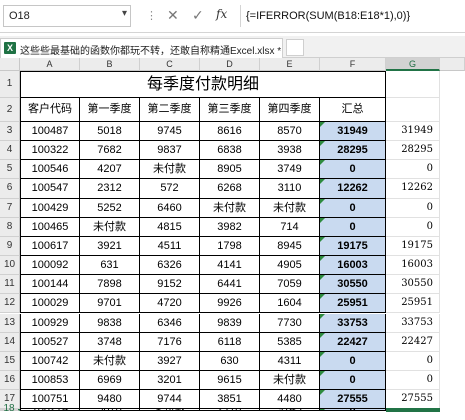 The width and height of the screenshot is (465, 420). I want to click on data-cell: 3748, so click(110, 342).